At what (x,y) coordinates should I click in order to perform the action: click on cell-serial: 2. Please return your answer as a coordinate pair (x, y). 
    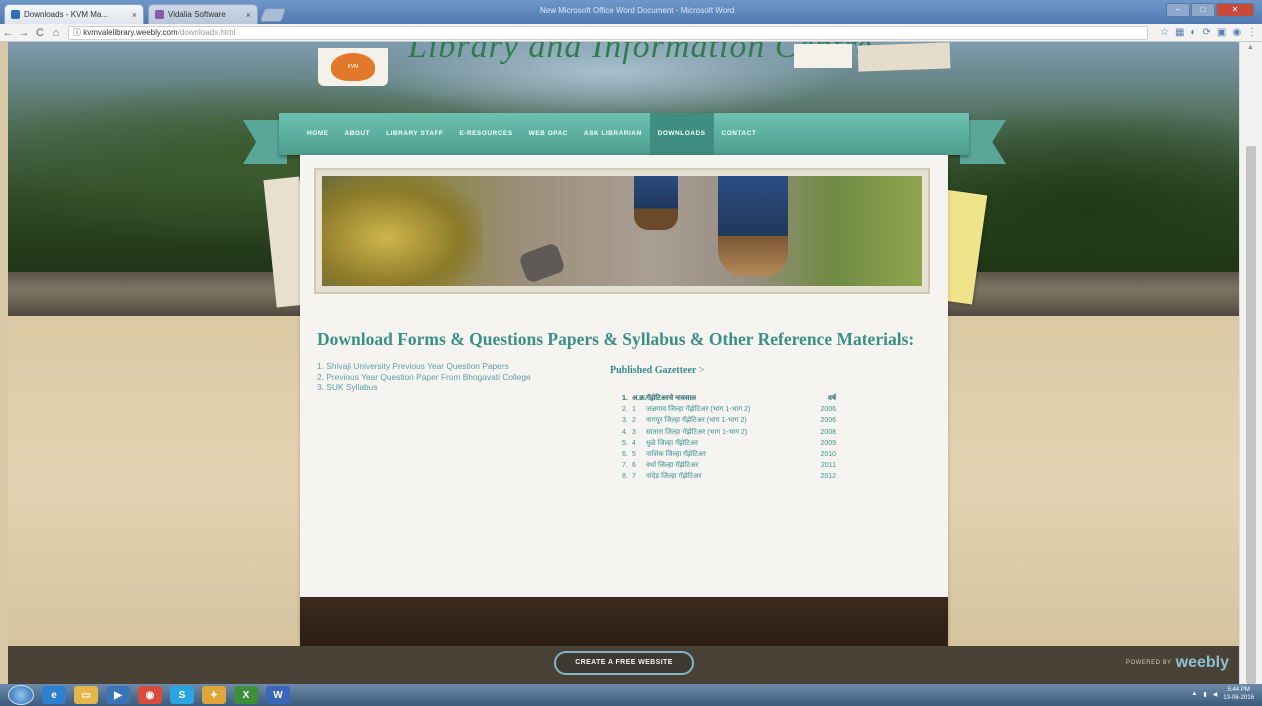
    Looking at the image, I should click on (634, 421).